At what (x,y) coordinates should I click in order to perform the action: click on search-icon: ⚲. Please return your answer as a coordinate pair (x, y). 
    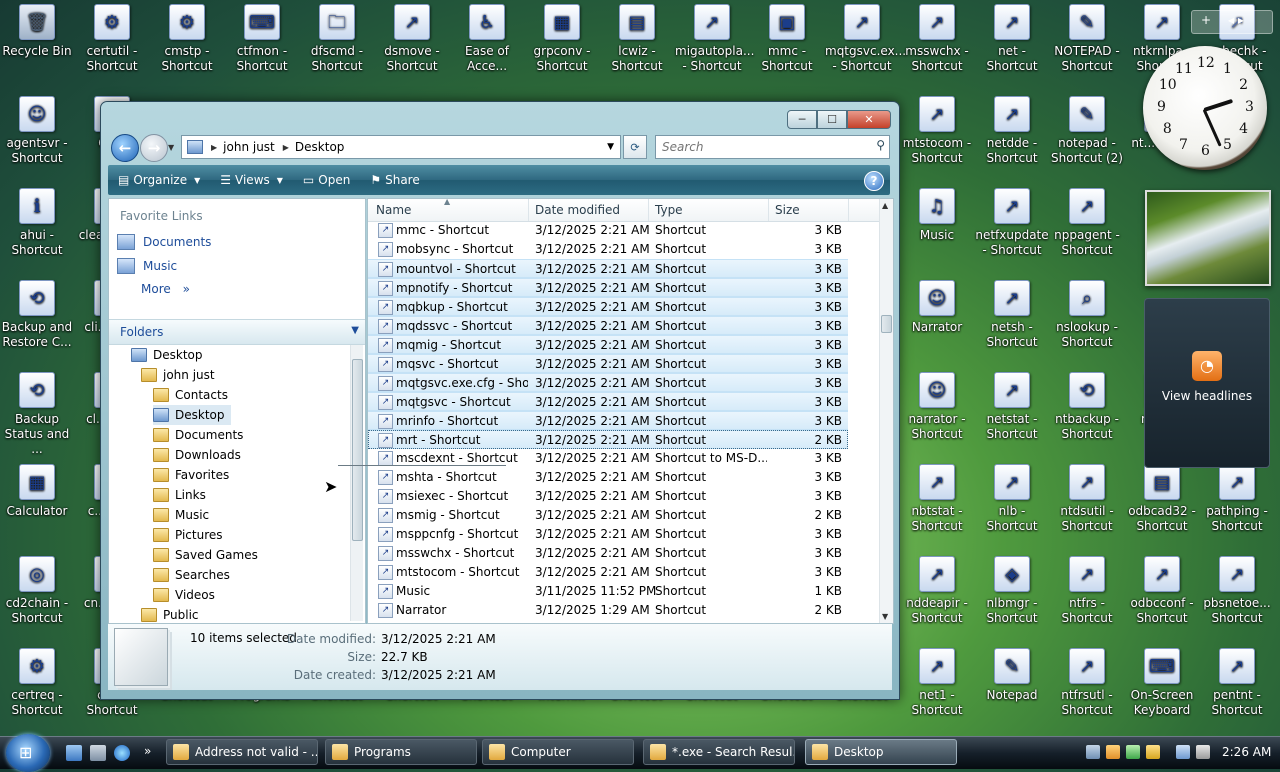
    Looking at the image, I should click on (880, 145).